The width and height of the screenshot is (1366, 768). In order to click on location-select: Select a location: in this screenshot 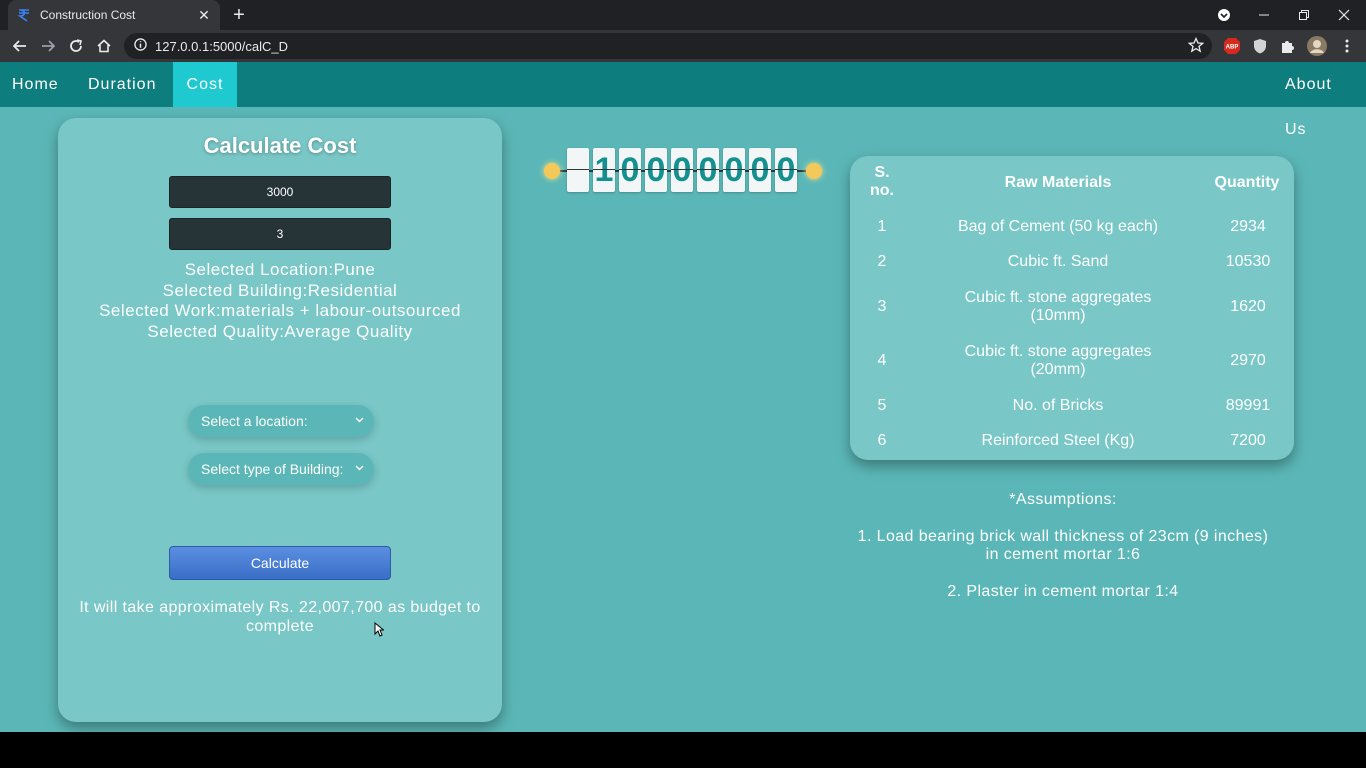, I will do `click(281, 421)`.